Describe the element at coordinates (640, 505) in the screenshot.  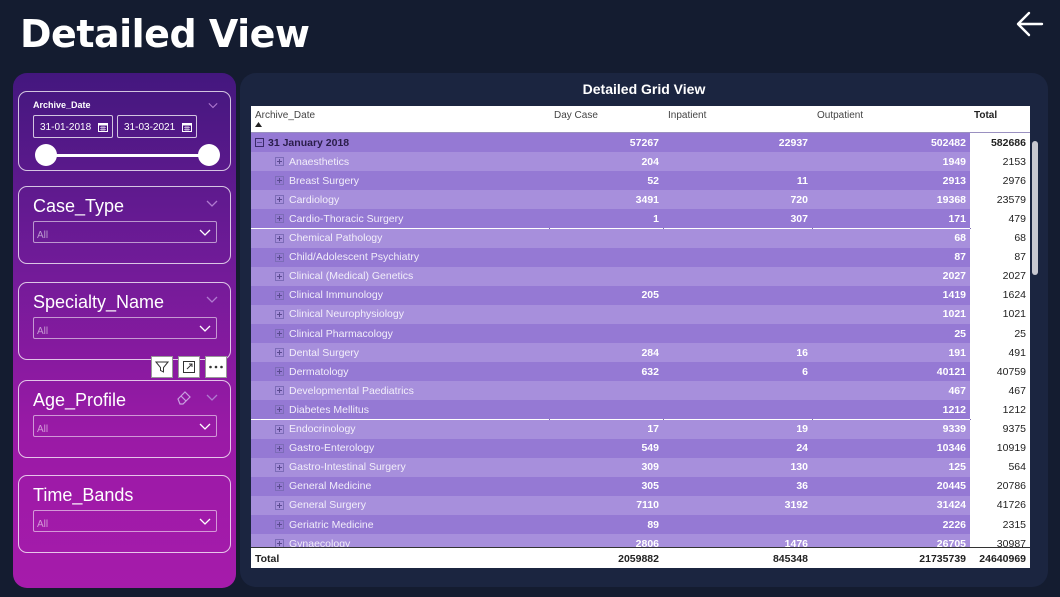
I see `table-row: General Surgery 7110 3192 31424 41726` at that location.